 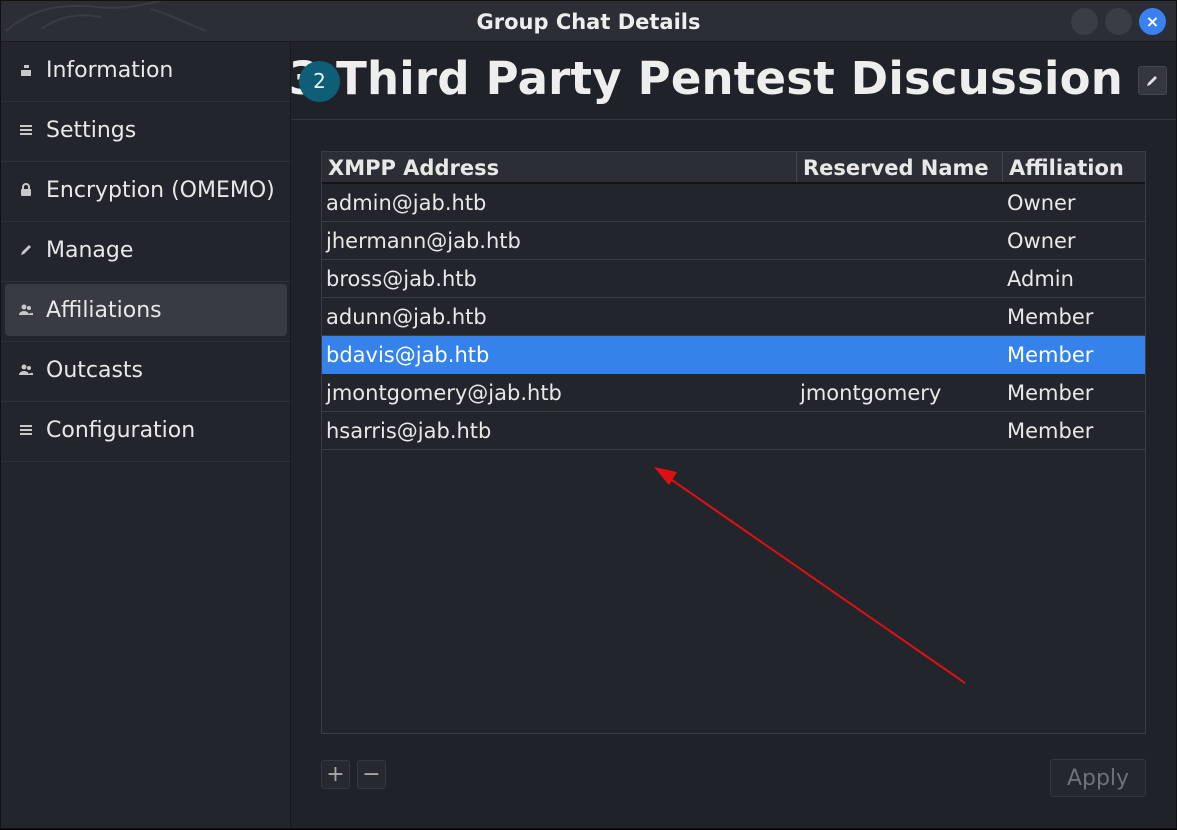 What do you see at coordinates (1084, 21) in the screenshot?
I see `minimize-button` at bounding box center [1084, 21].